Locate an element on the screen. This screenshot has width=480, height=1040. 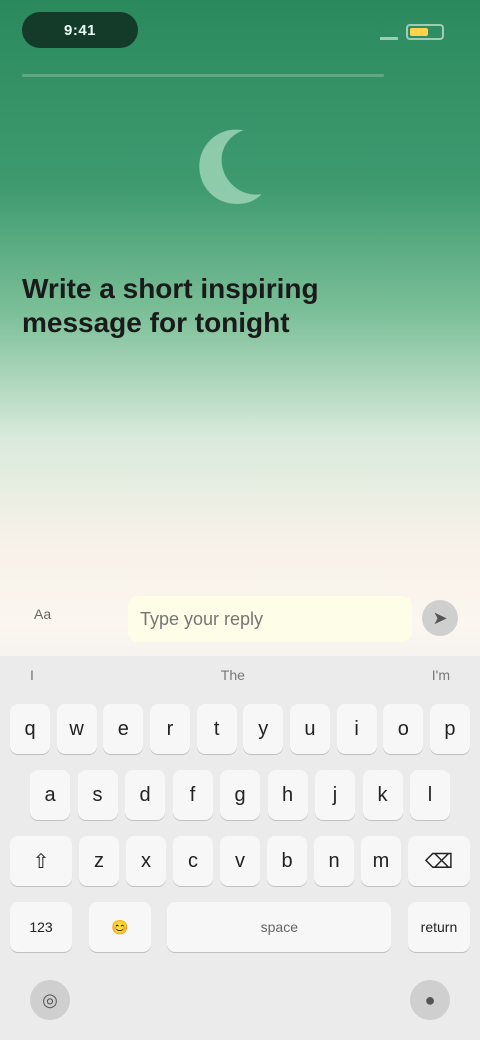
key-l: l is located at coordinates (430, 795).